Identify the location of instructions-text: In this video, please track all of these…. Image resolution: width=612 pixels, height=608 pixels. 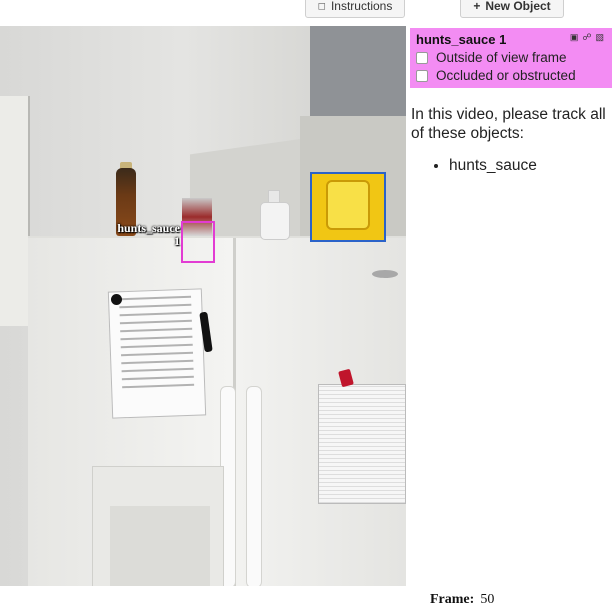
(508, 124).